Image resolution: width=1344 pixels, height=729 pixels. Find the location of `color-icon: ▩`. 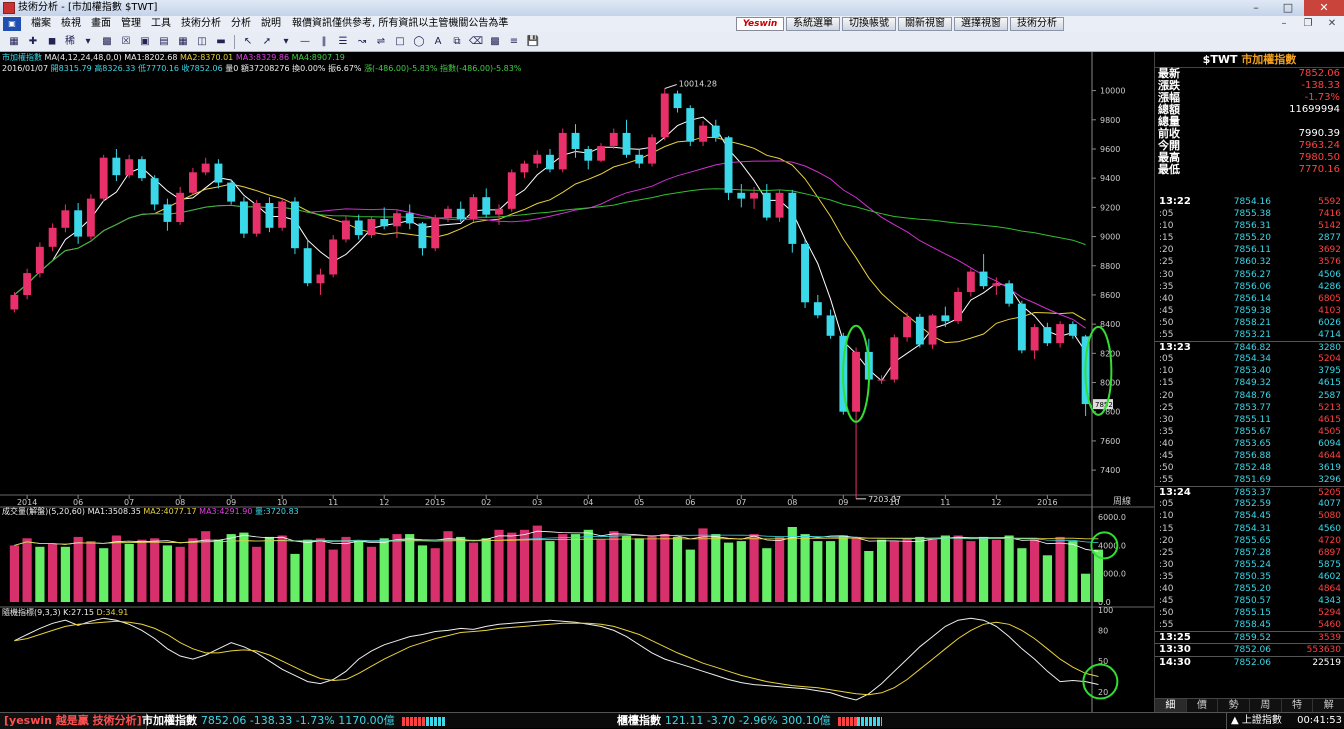

color-icon: ▩ is located at coordinates (495, 42).